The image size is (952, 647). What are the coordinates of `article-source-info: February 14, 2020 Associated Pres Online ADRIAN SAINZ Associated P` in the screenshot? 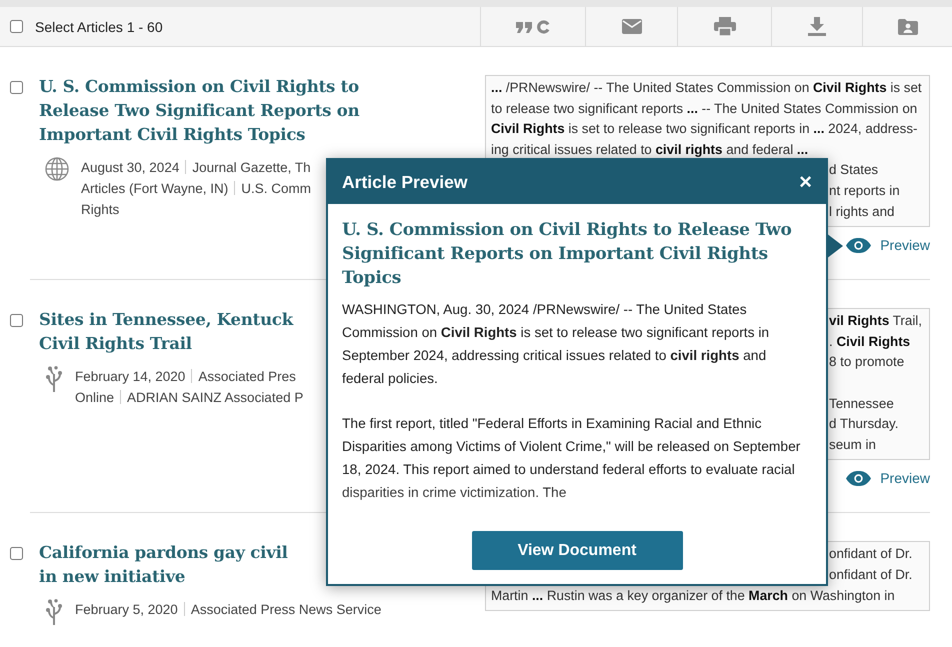 It's located at (189, 388).